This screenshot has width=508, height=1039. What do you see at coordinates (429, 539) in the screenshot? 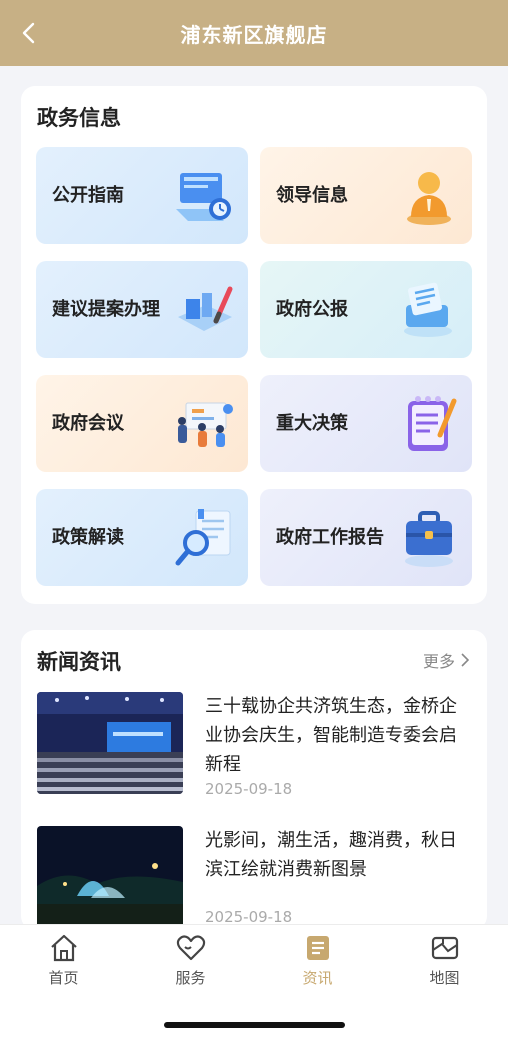
I see `briefcase-icon` at bounding box center [429, 539].